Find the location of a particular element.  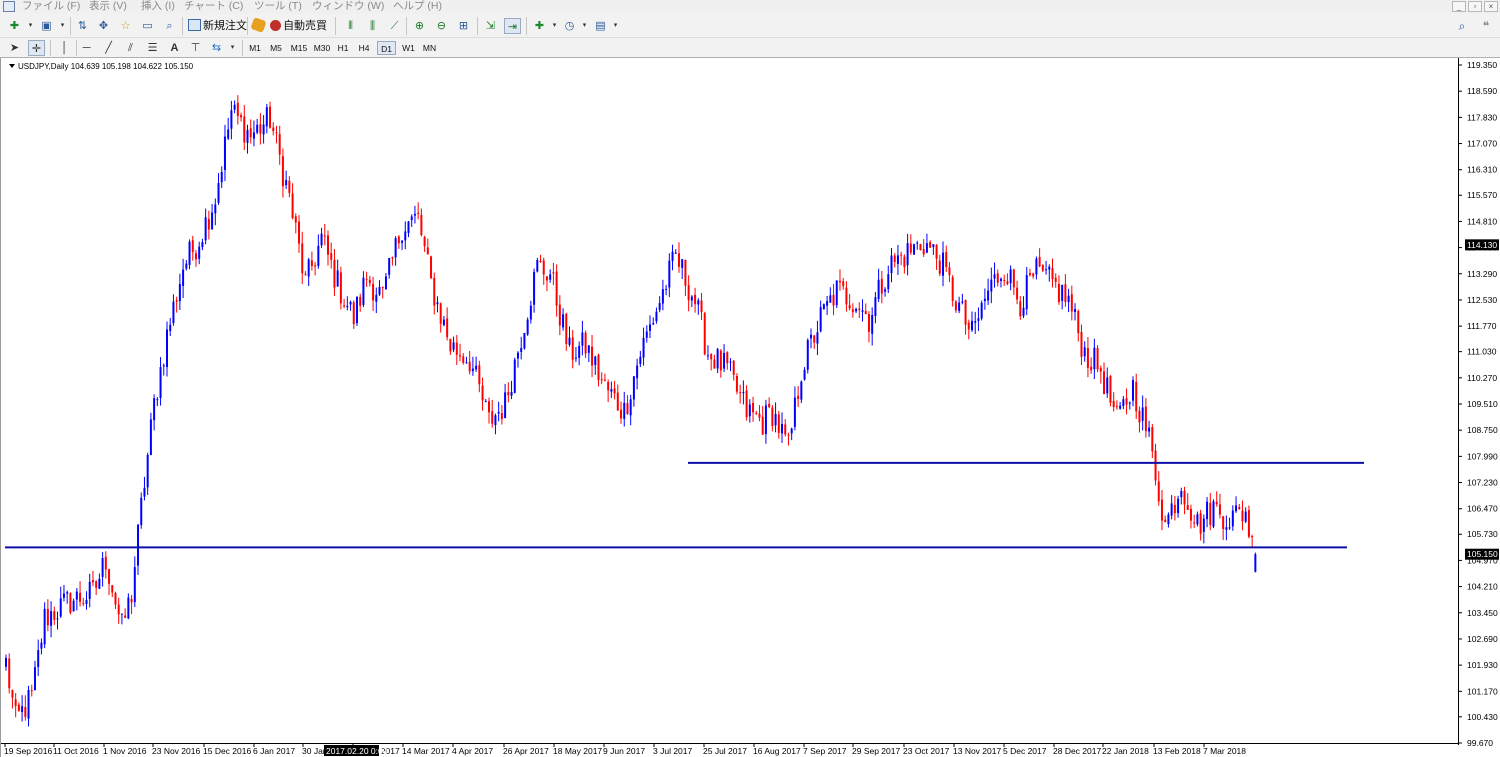

chart-shift-icon: ⇥ is located at coordinates (512, 26).